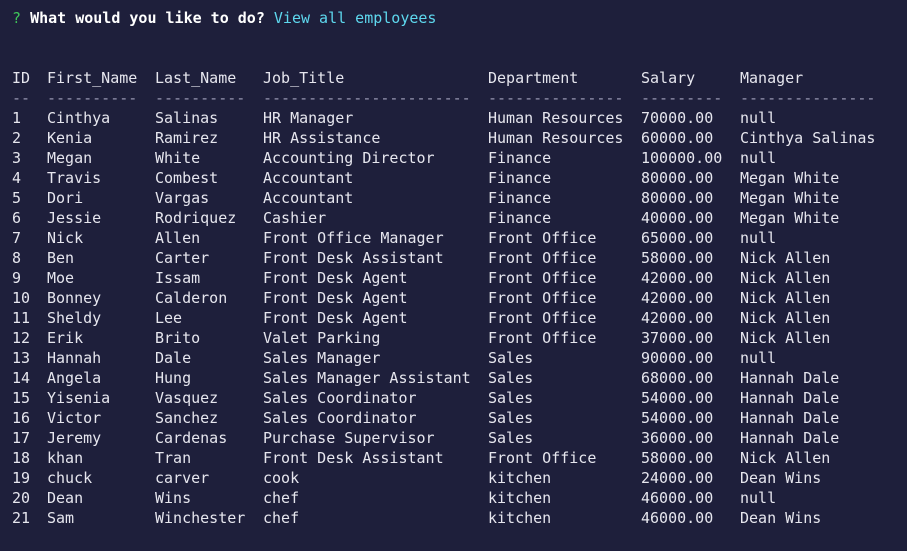  Describe the element at coordinates (178, 238) in the screenshot. I see `cell-last-name: Allen` at that location.